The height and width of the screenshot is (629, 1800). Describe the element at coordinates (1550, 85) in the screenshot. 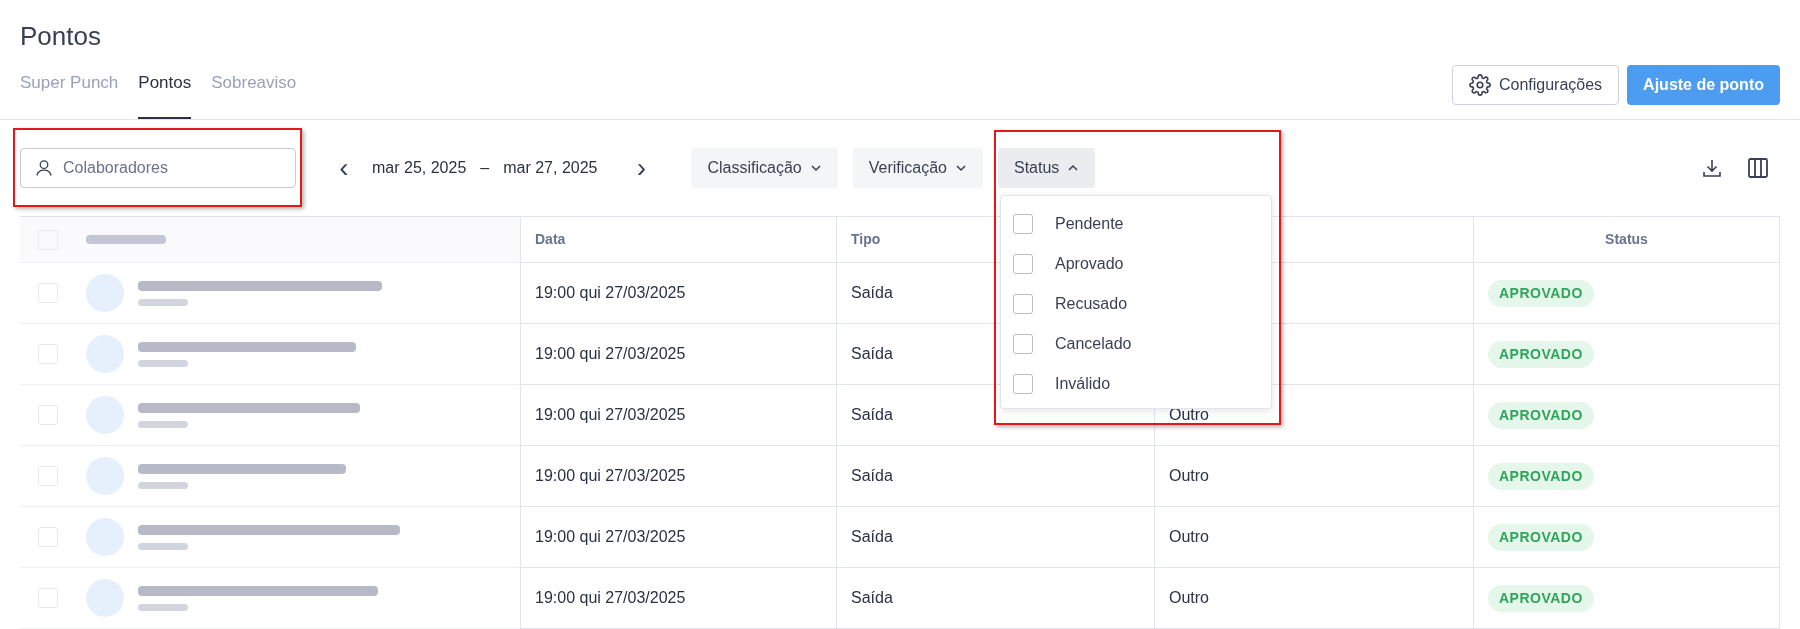

I see `settings-label: Configurações` at that location.